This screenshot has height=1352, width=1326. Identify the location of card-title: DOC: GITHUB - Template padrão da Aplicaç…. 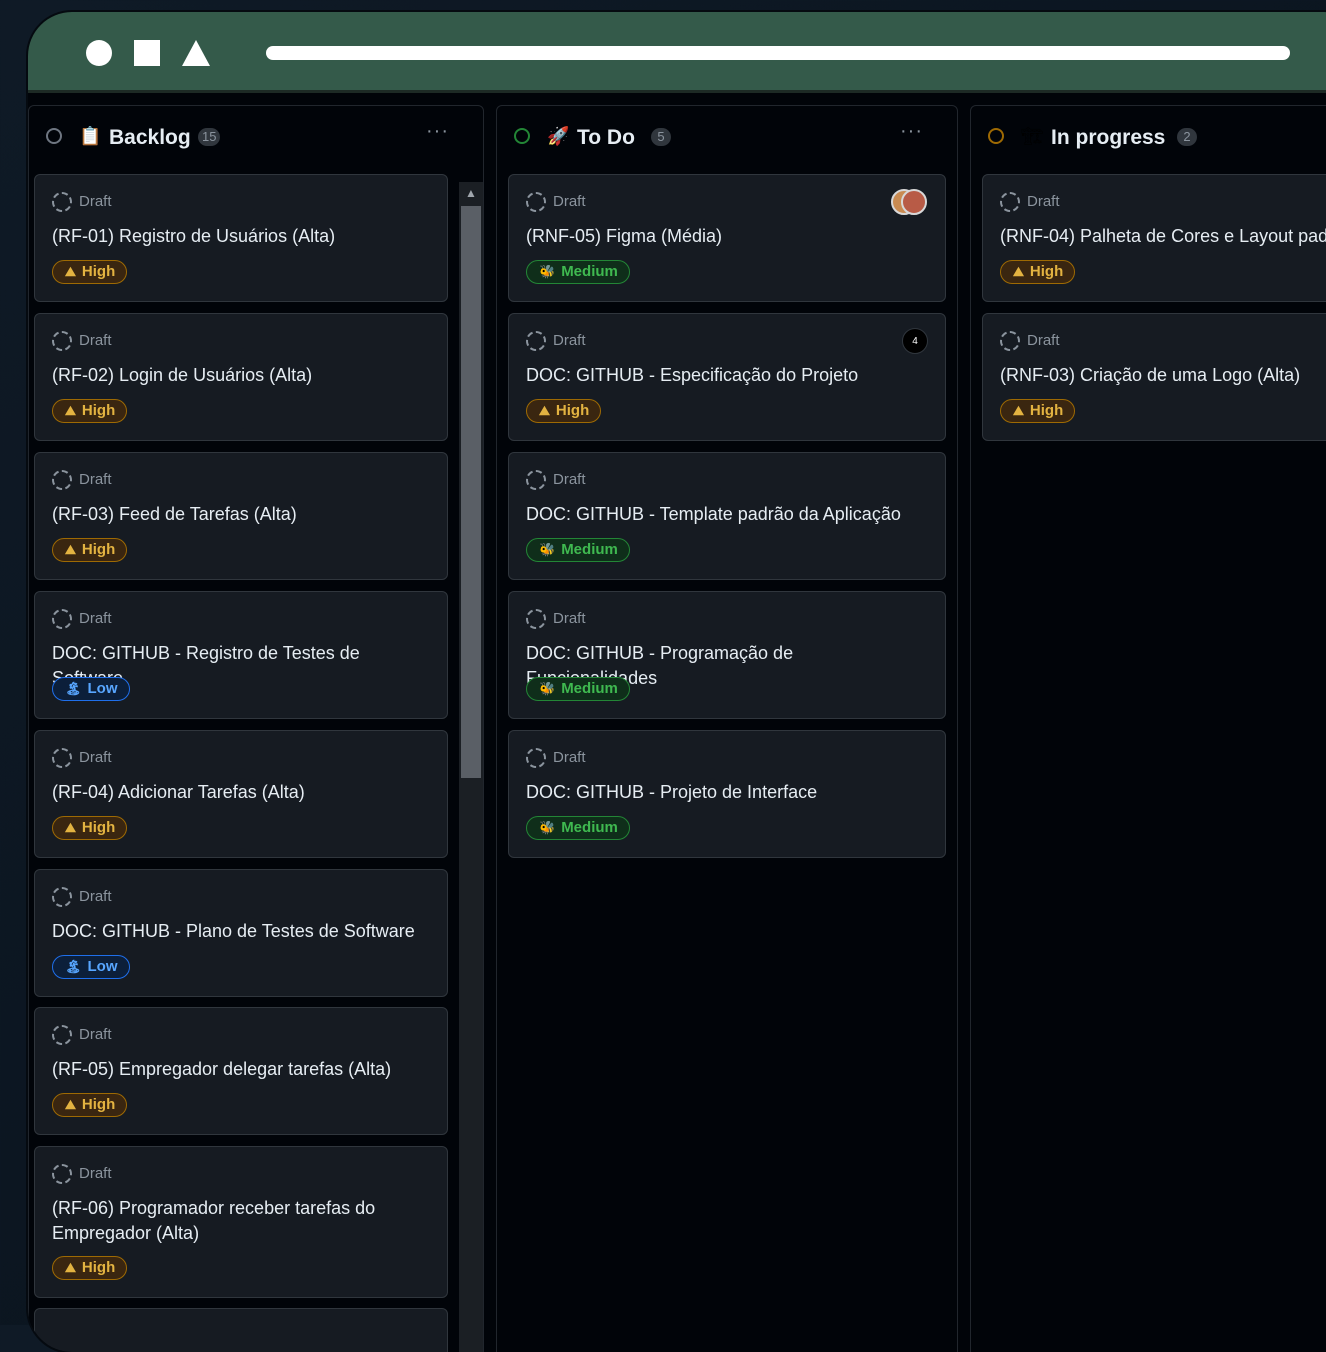
(727, 514).